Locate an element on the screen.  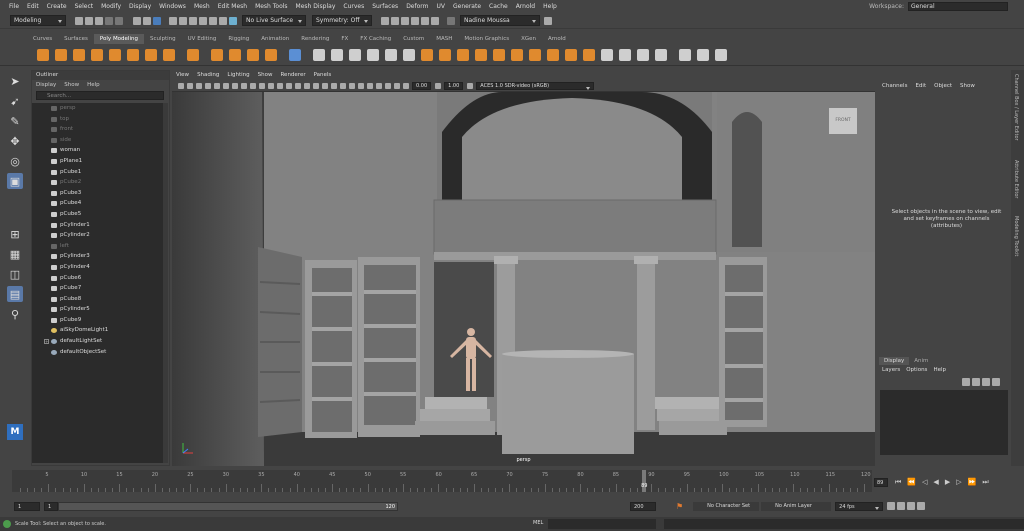
snap-surface-icon is located at coordinates (213, 20).